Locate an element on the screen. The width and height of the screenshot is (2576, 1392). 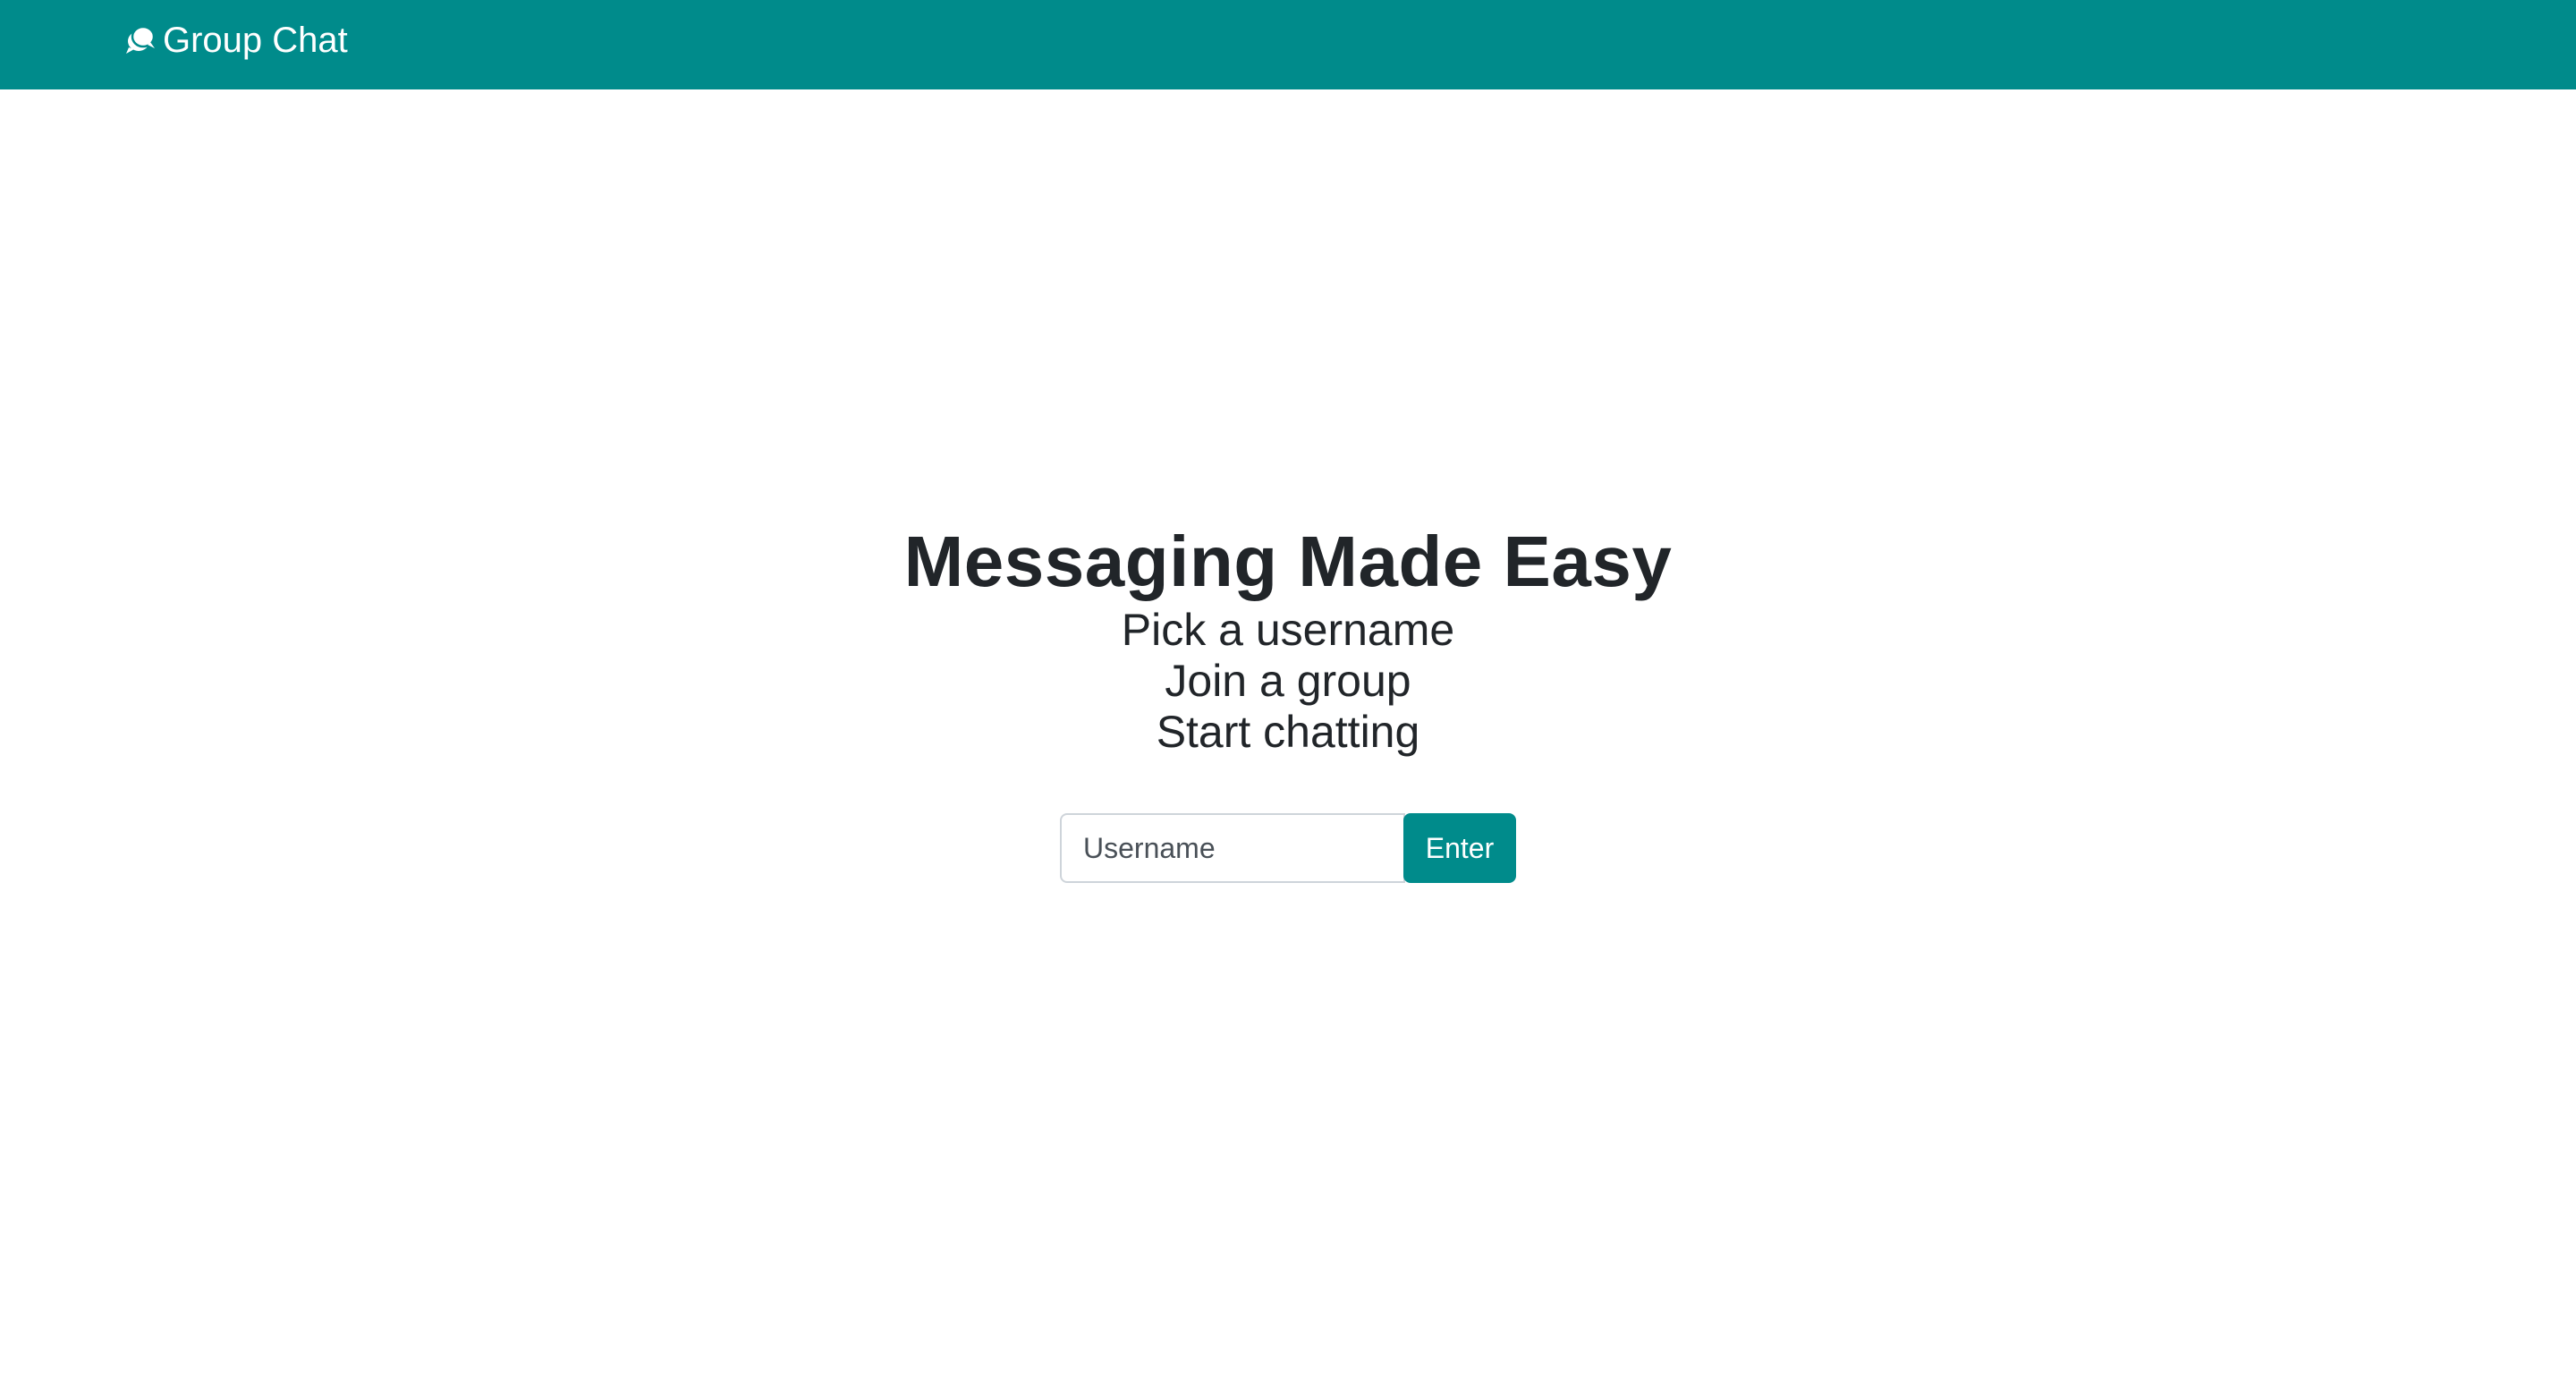
page-title: Messaging Made Easy is located at coordinates (1288, 561).